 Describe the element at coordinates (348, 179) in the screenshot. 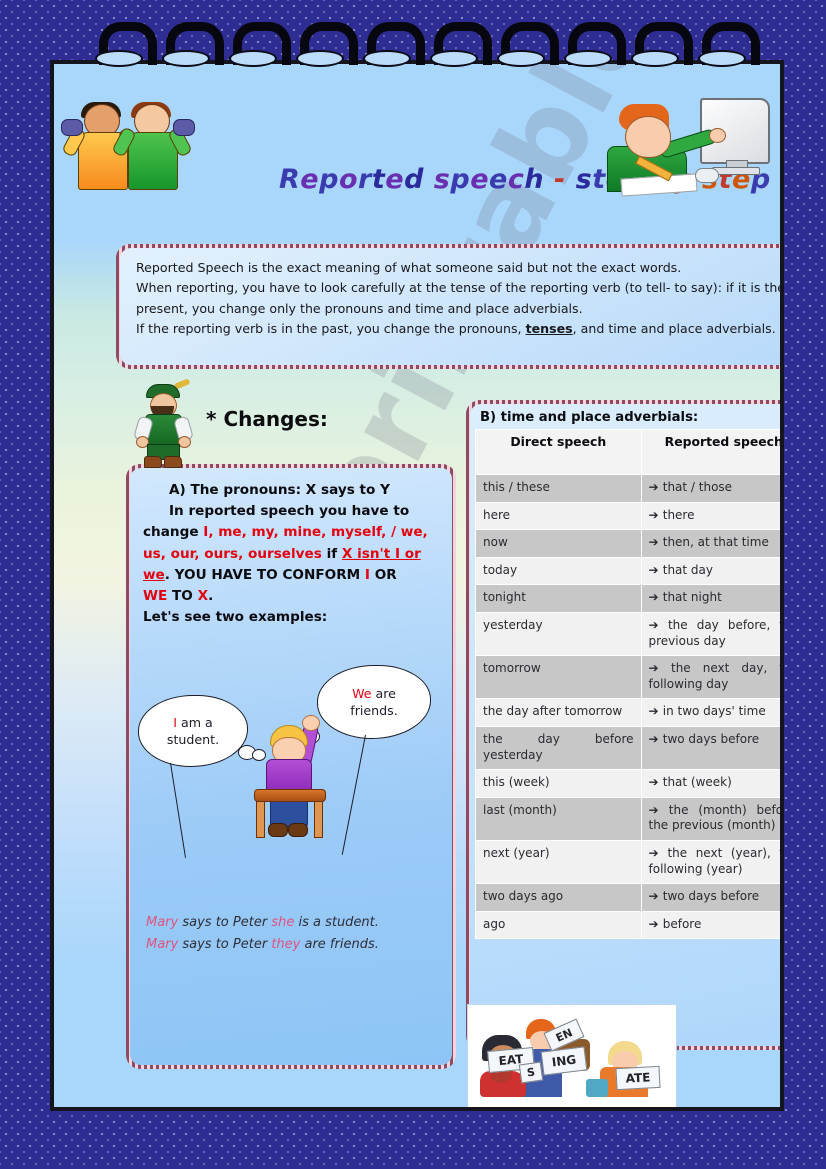

I see `title-letter: o` at that location.